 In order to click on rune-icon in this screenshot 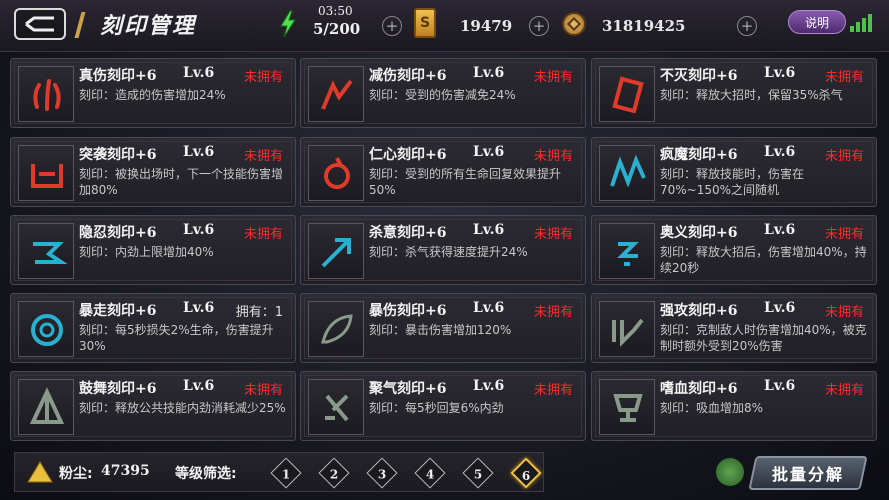, I will do `click(627, 251)`.